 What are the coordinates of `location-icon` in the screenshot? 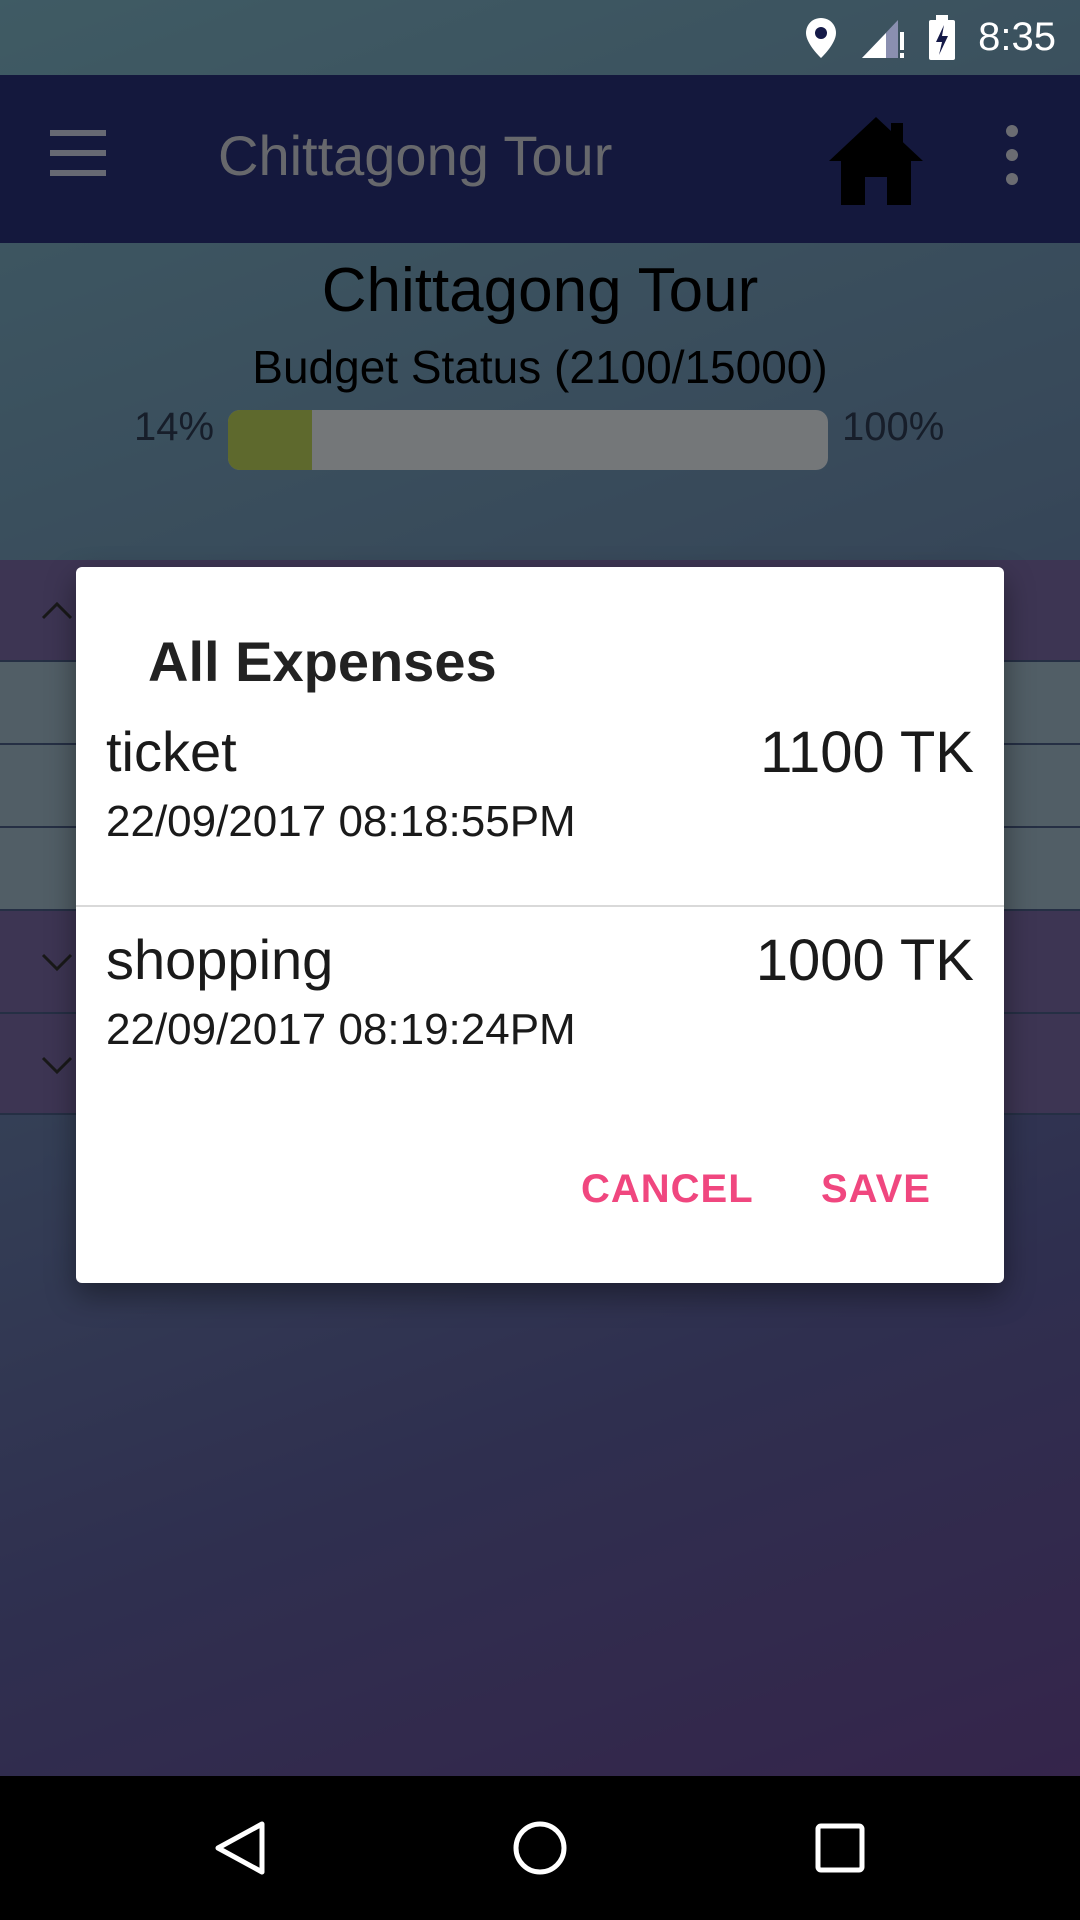 It's located at (821, 37).